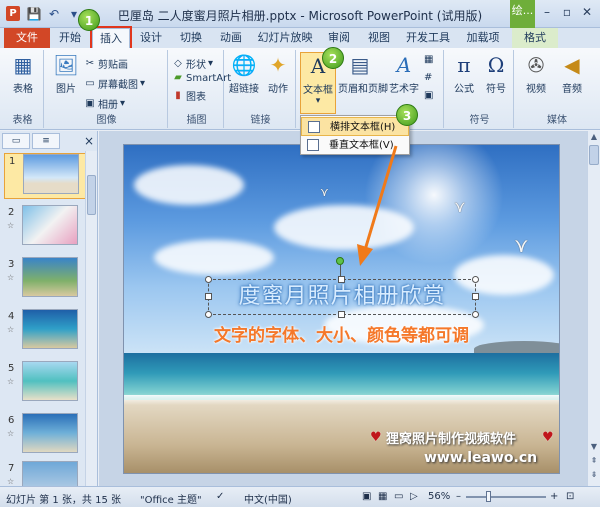  I want to click on close-icon: ×, so click(89, 141).